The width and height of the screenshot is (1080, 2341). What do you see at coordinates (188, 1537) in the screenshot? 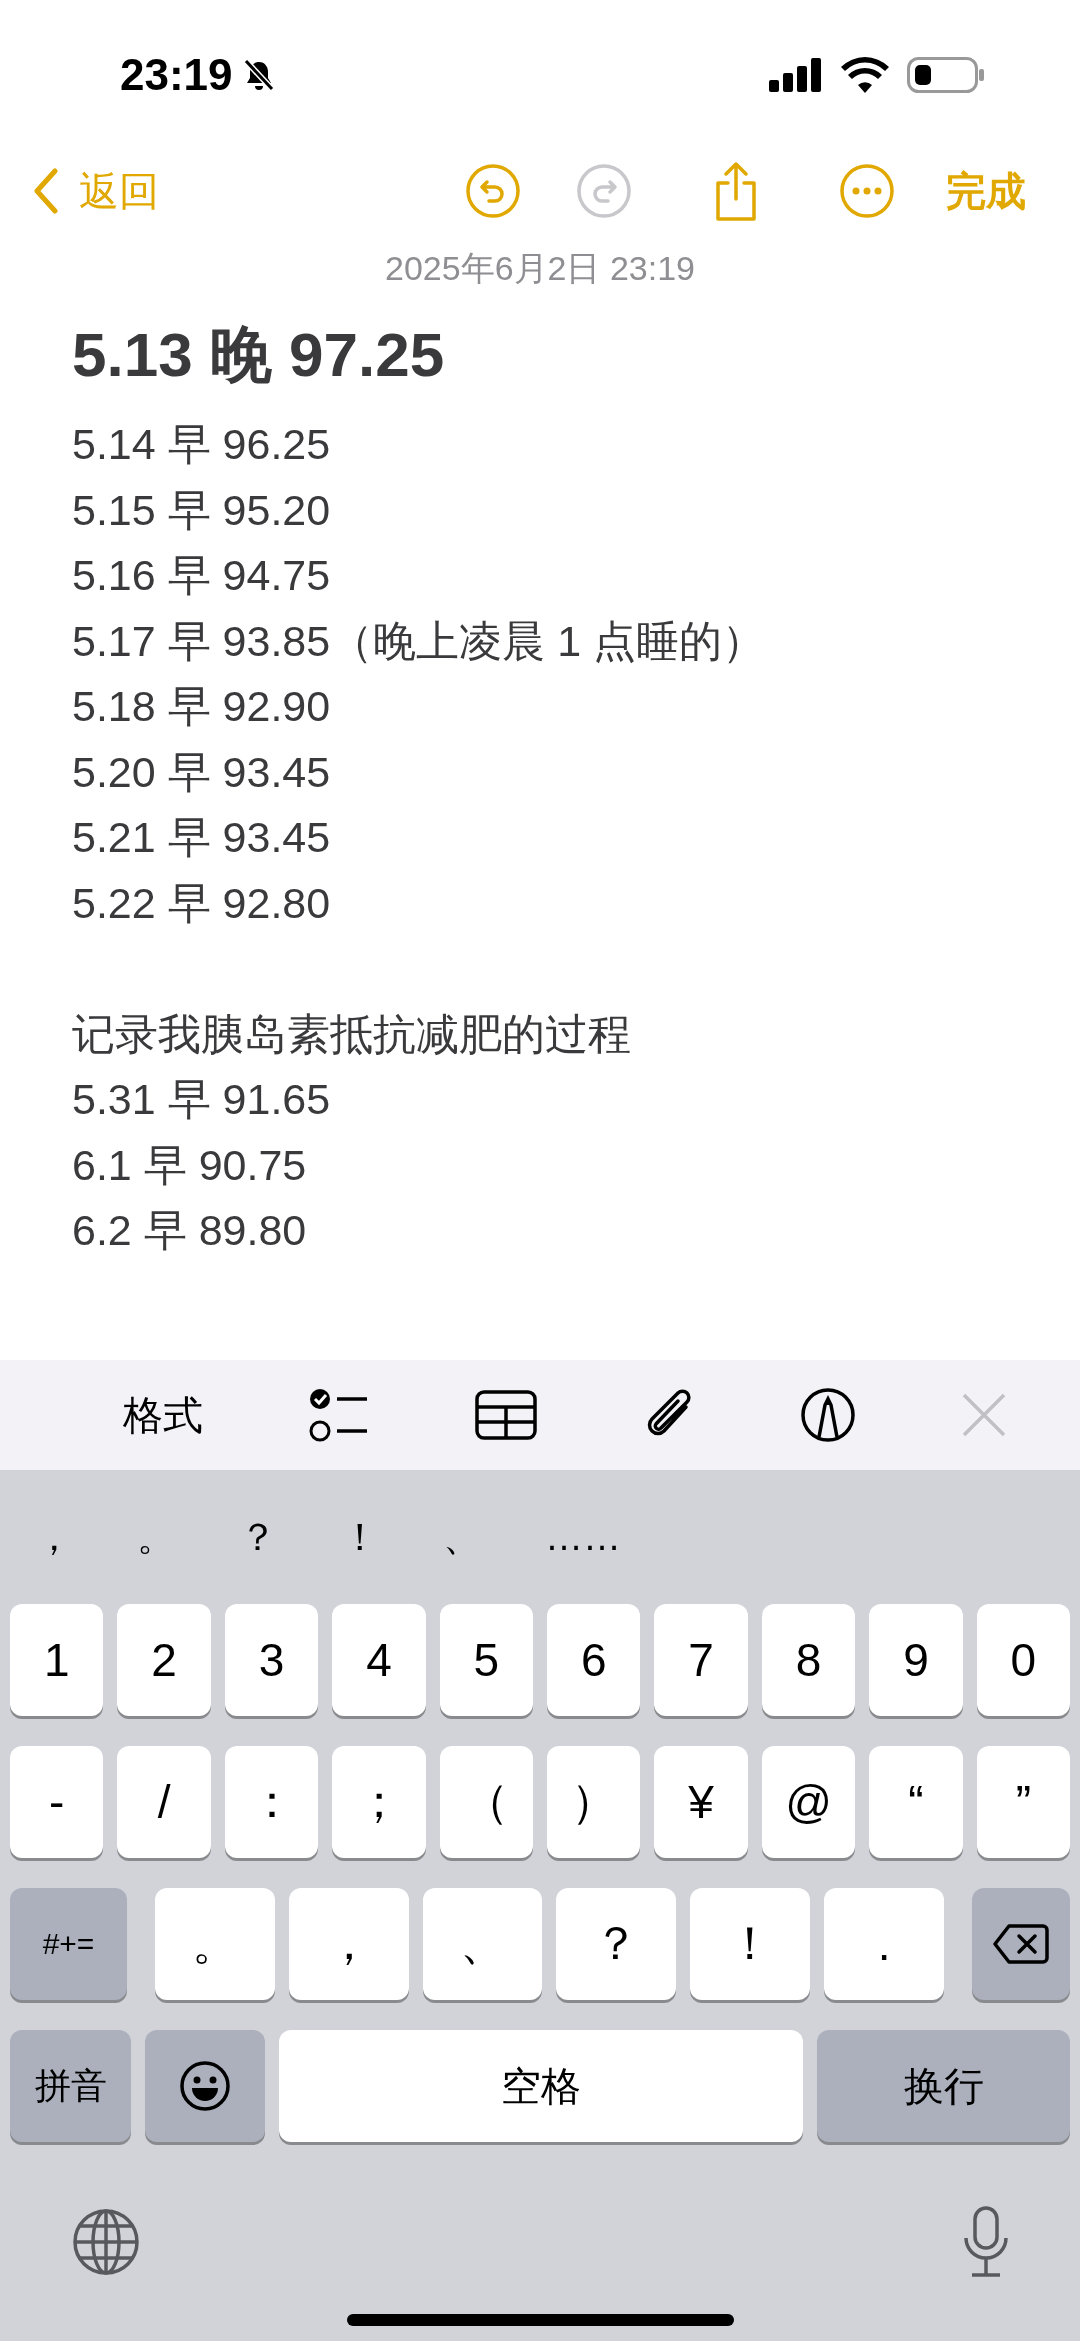
I see `candidate-symbol: 。` at bounding box center [188, 1537].